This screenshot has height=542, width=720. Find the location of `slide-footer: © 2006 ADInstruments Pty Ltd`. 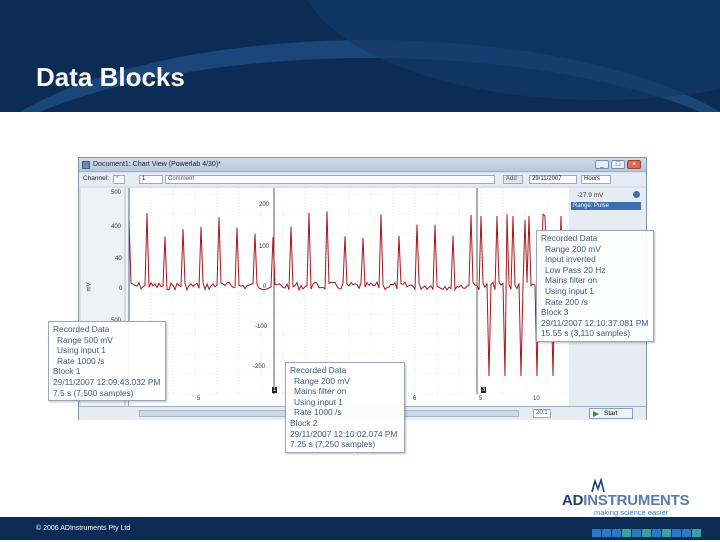

slide-footer: © 2006 ADInstruments Pty Ltd is located at coordinates (360, 528).